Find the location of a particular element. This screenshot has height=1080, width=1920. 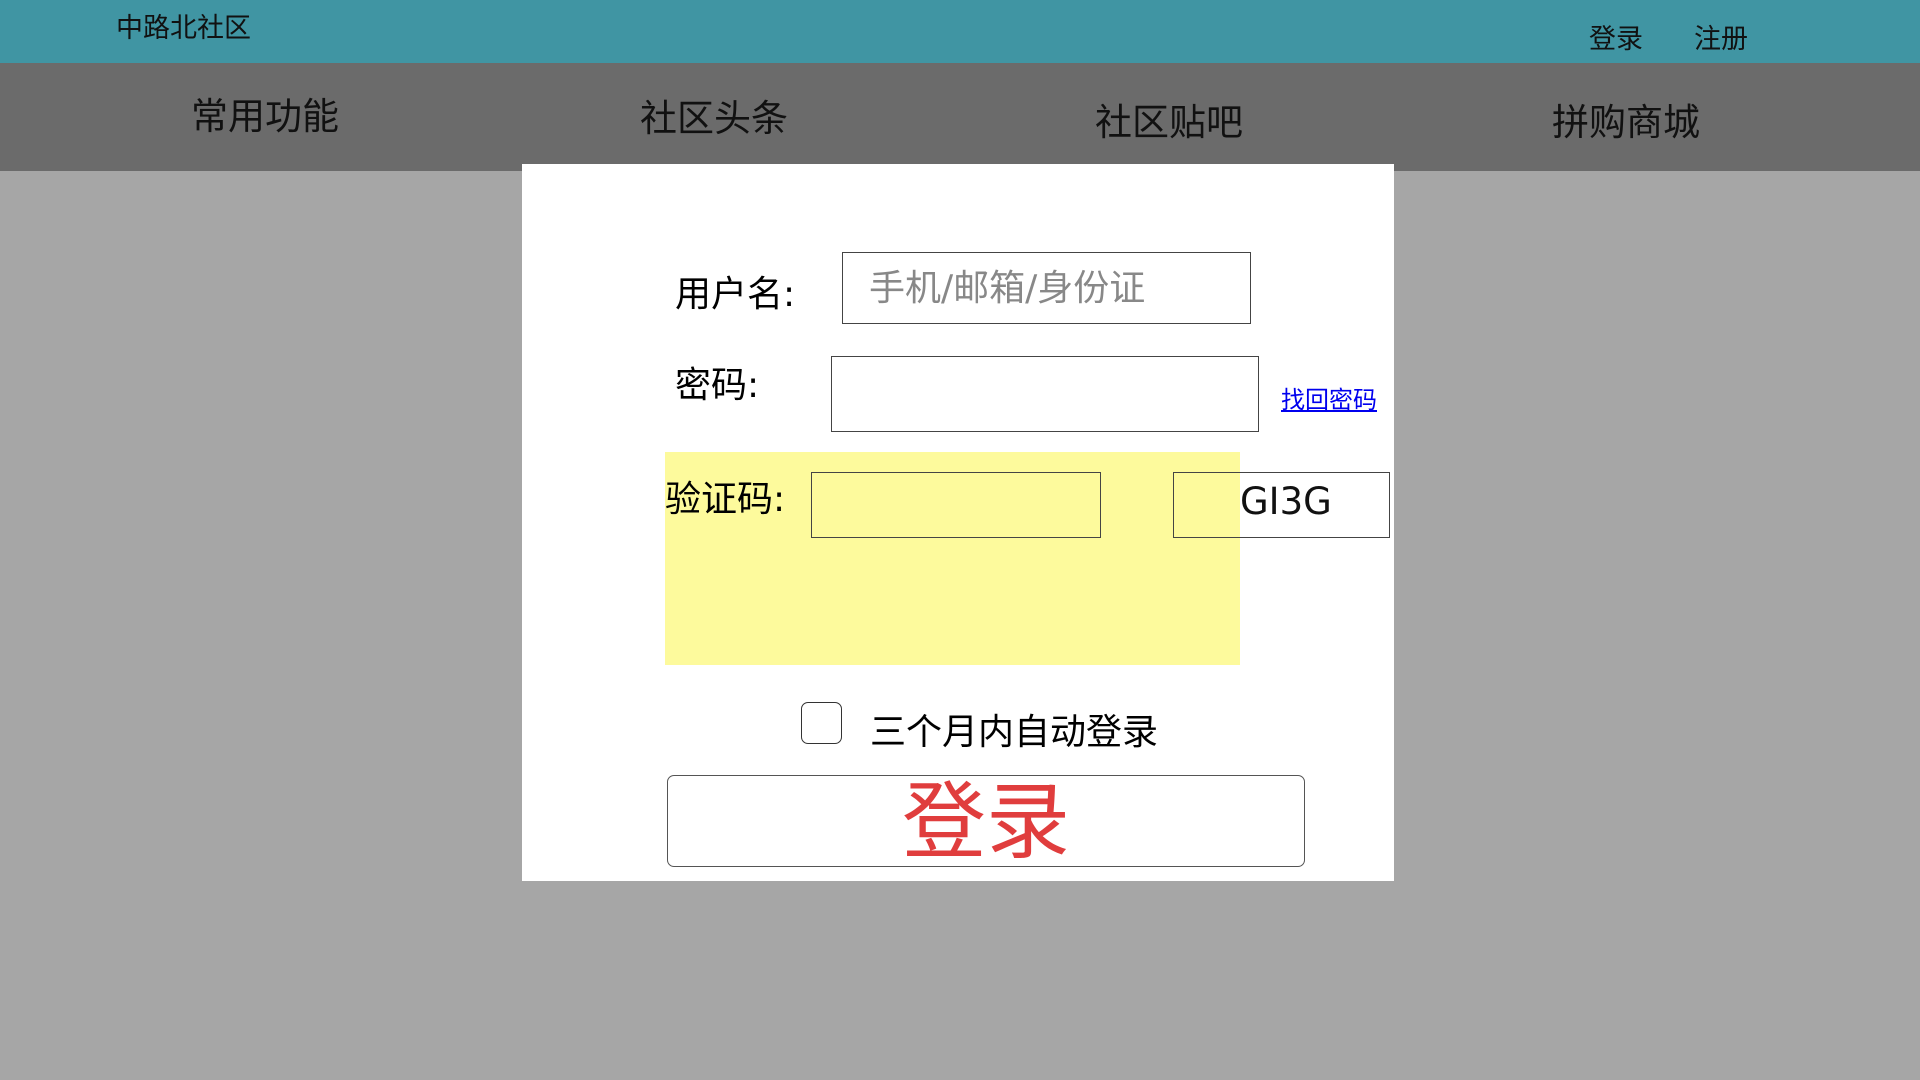

header-register-link: 注册 is located at coordinates (1721, 36).